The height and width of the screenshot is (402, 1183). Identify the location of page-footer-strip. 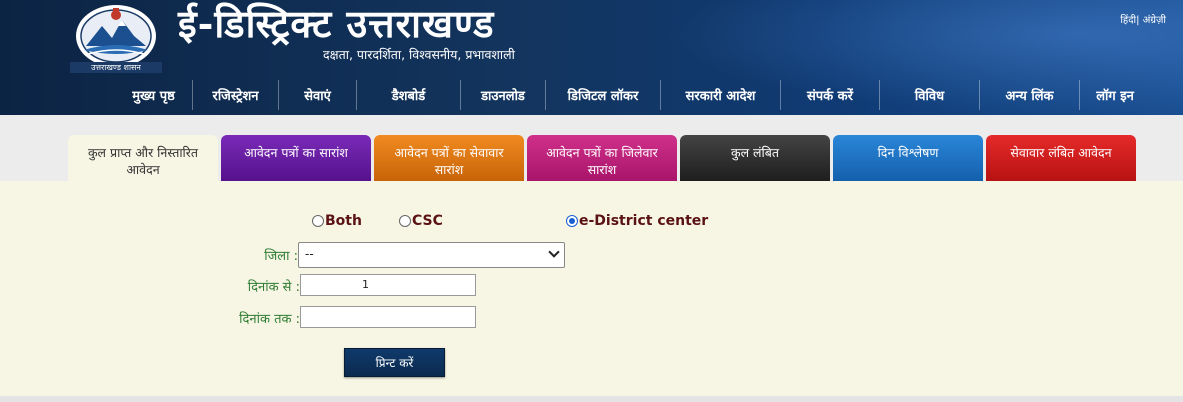
(591, 399).